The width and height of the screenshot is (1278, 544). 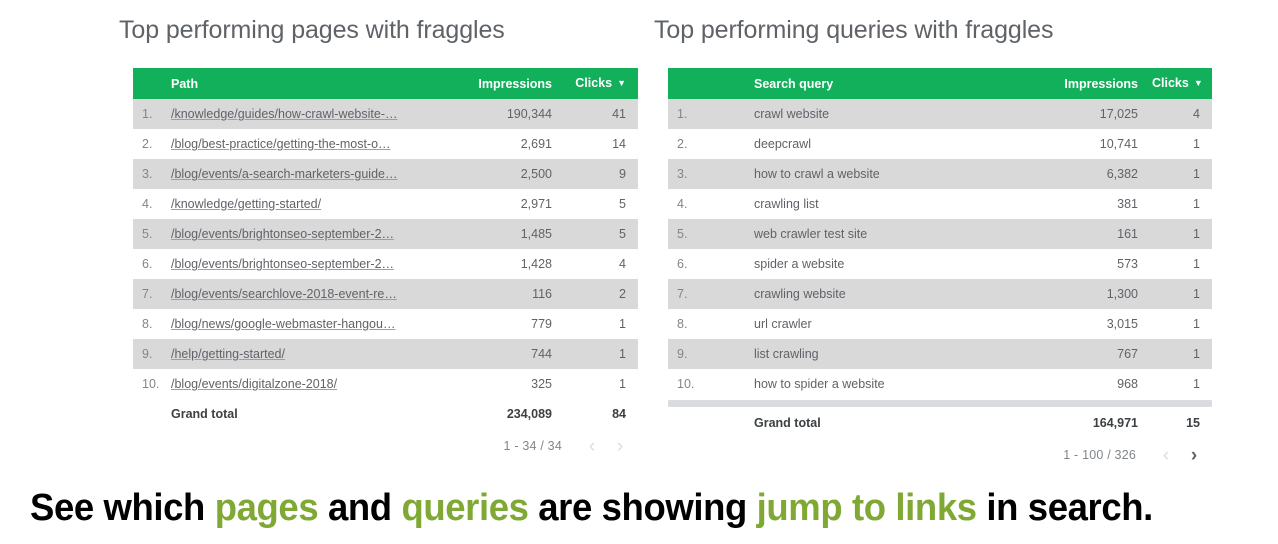 What do you see at coordinates (506, 204) in the screenshot?
I see `row-impressions: 2,971` at bounding box center [506, 204].